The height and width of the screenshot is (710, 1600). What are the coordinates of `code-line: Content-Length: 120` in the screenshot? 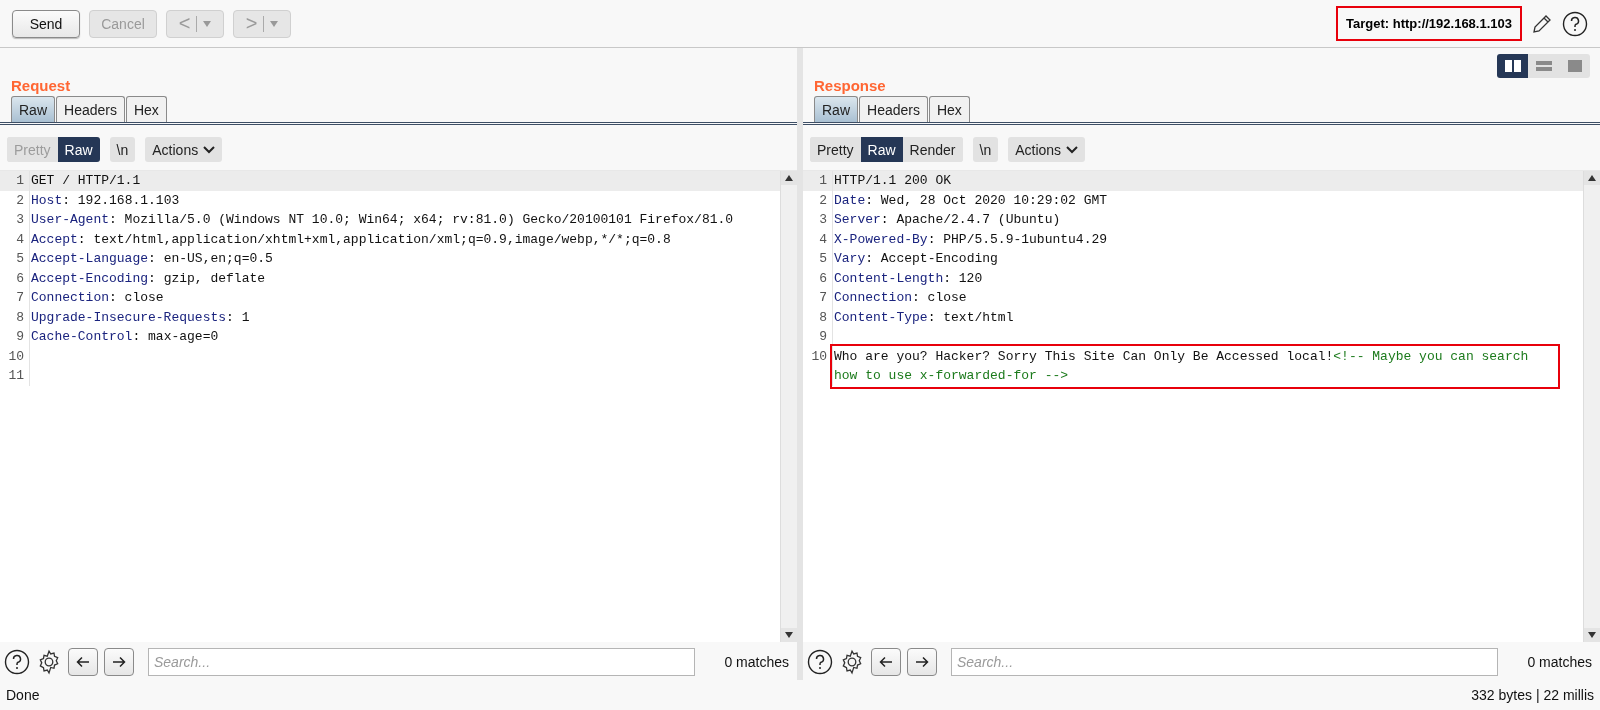 It's located at (908, 278).